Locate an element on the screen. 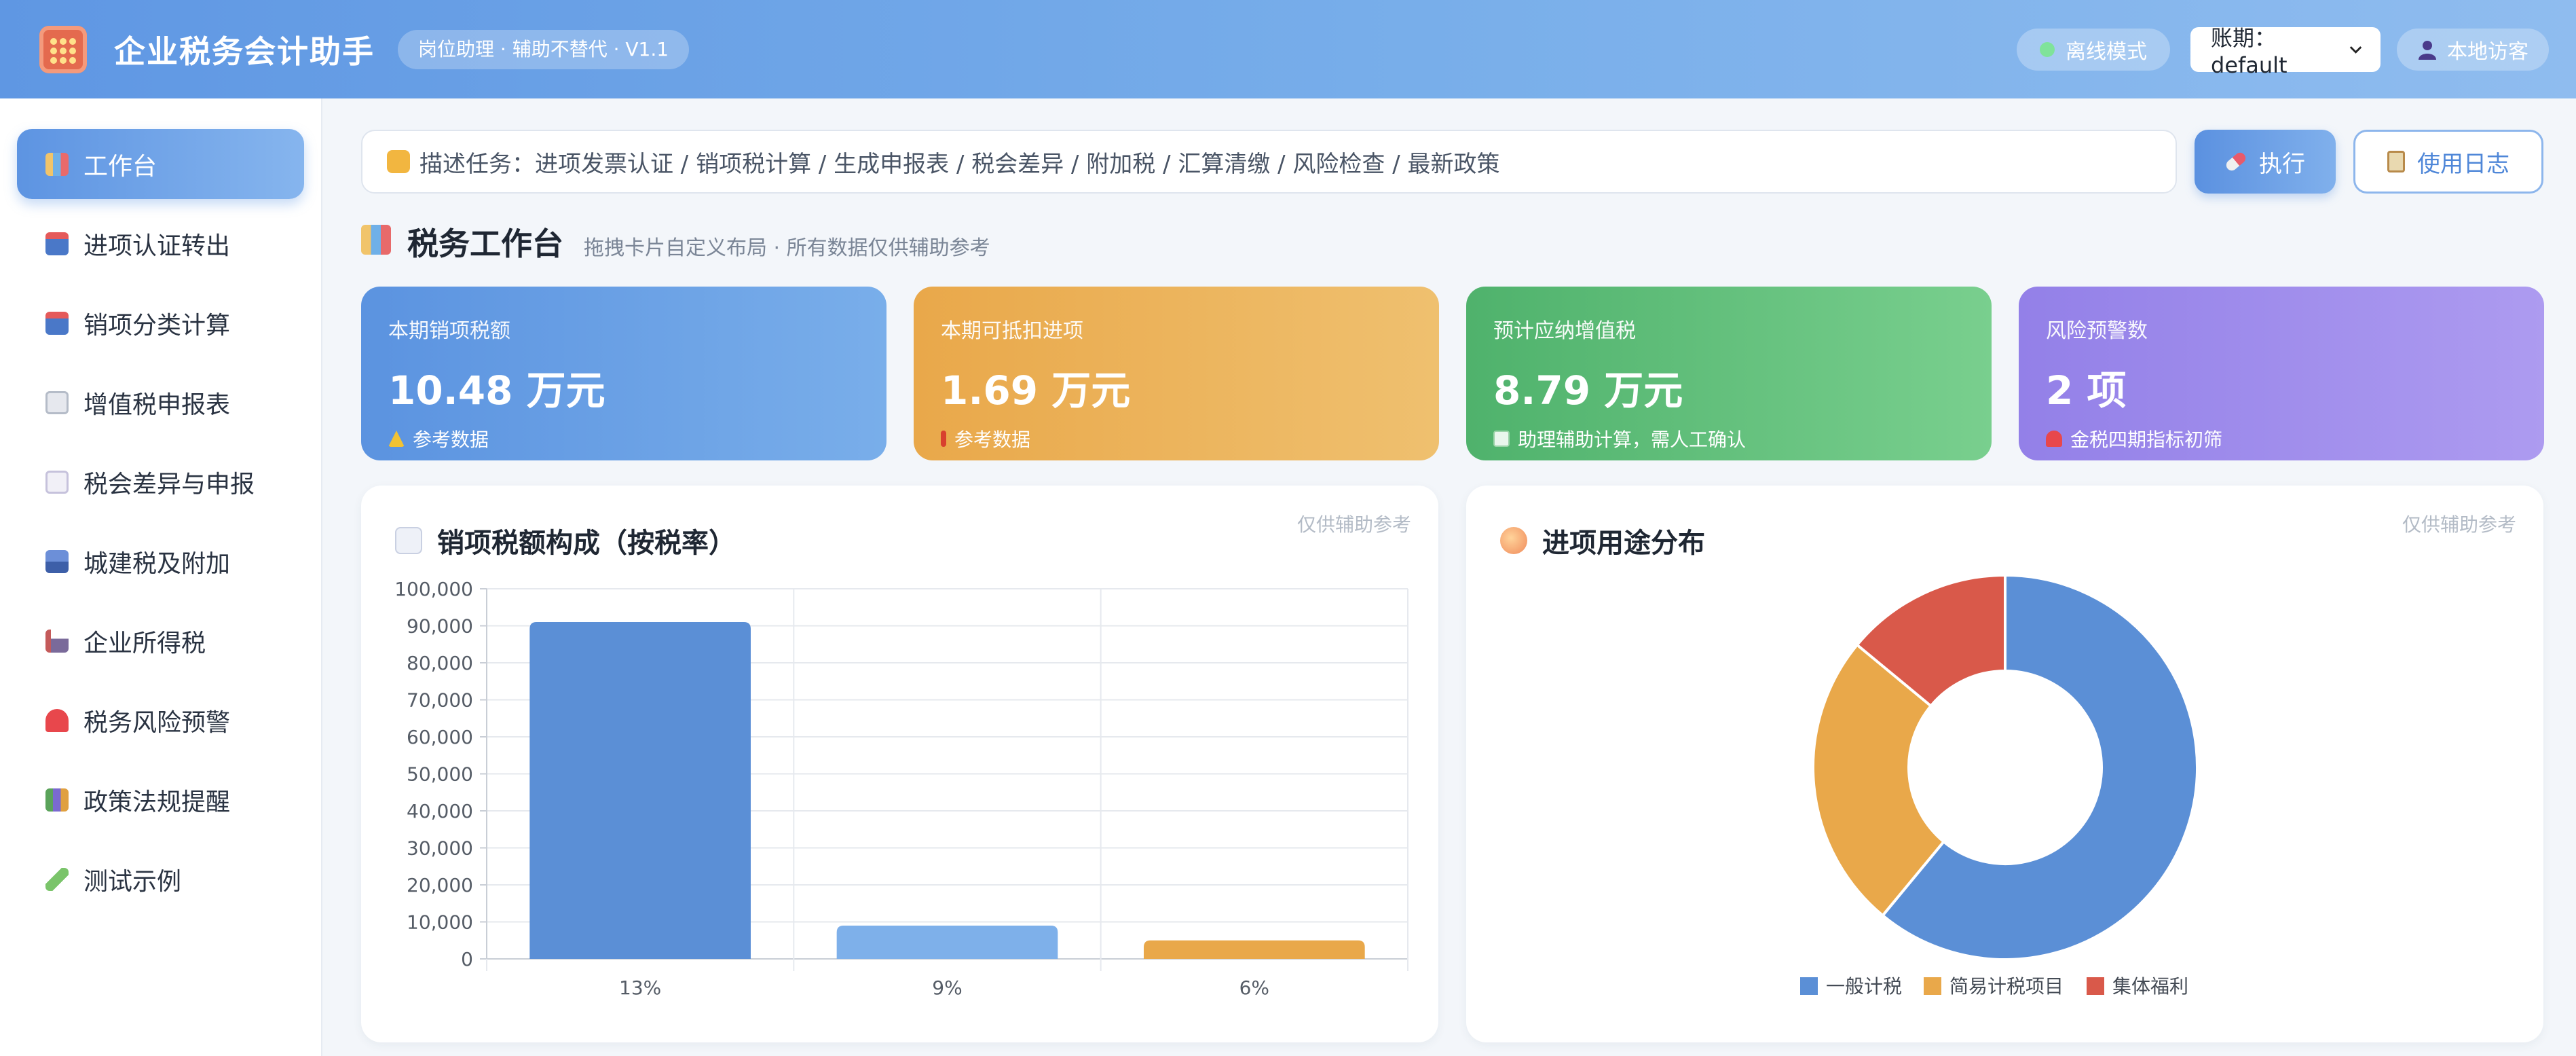 This screenshot has width=2576, height=1056. sidebar-item-output-calculation: 销项分类计算 is located at coordinates (160, 323).